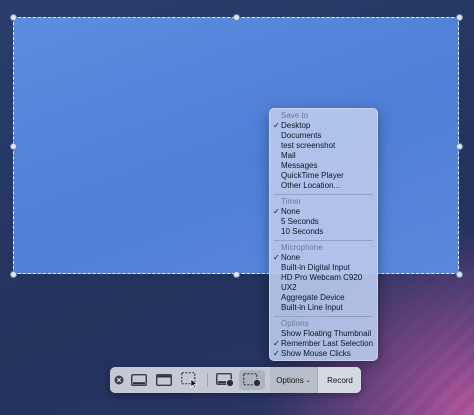 The image size is (474, 415). I want to click on menu-item-aggregate-device: Aggregate Device, so click(323, 298).